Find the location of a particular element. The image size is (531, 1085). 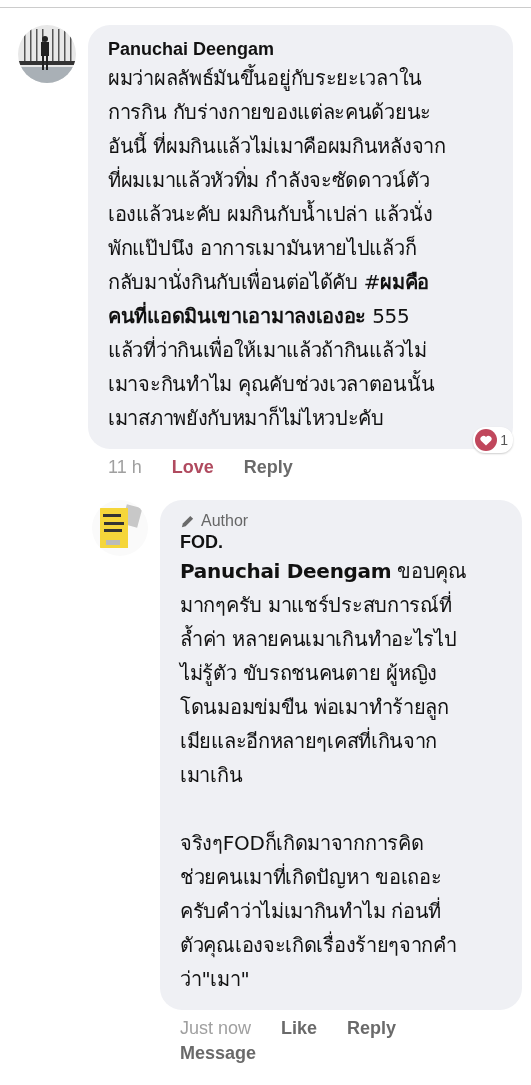

author-name: FOD. is located at coordinates (344, 542).